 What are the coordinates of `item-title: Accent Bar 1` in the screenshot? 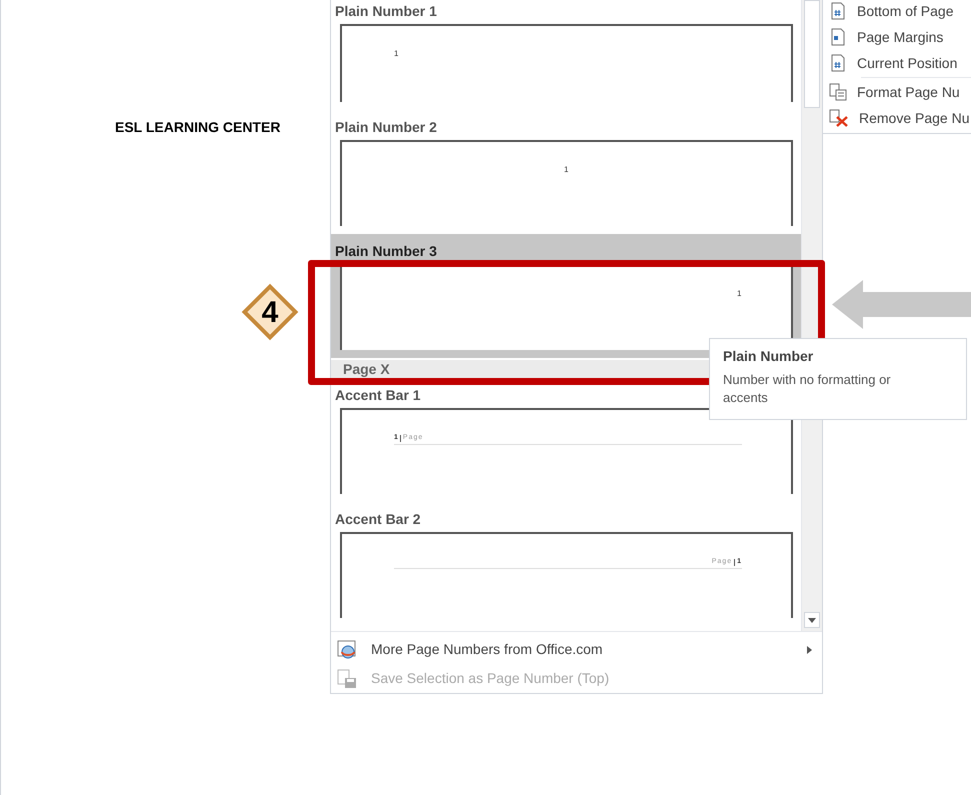 It's located at (378, 395).